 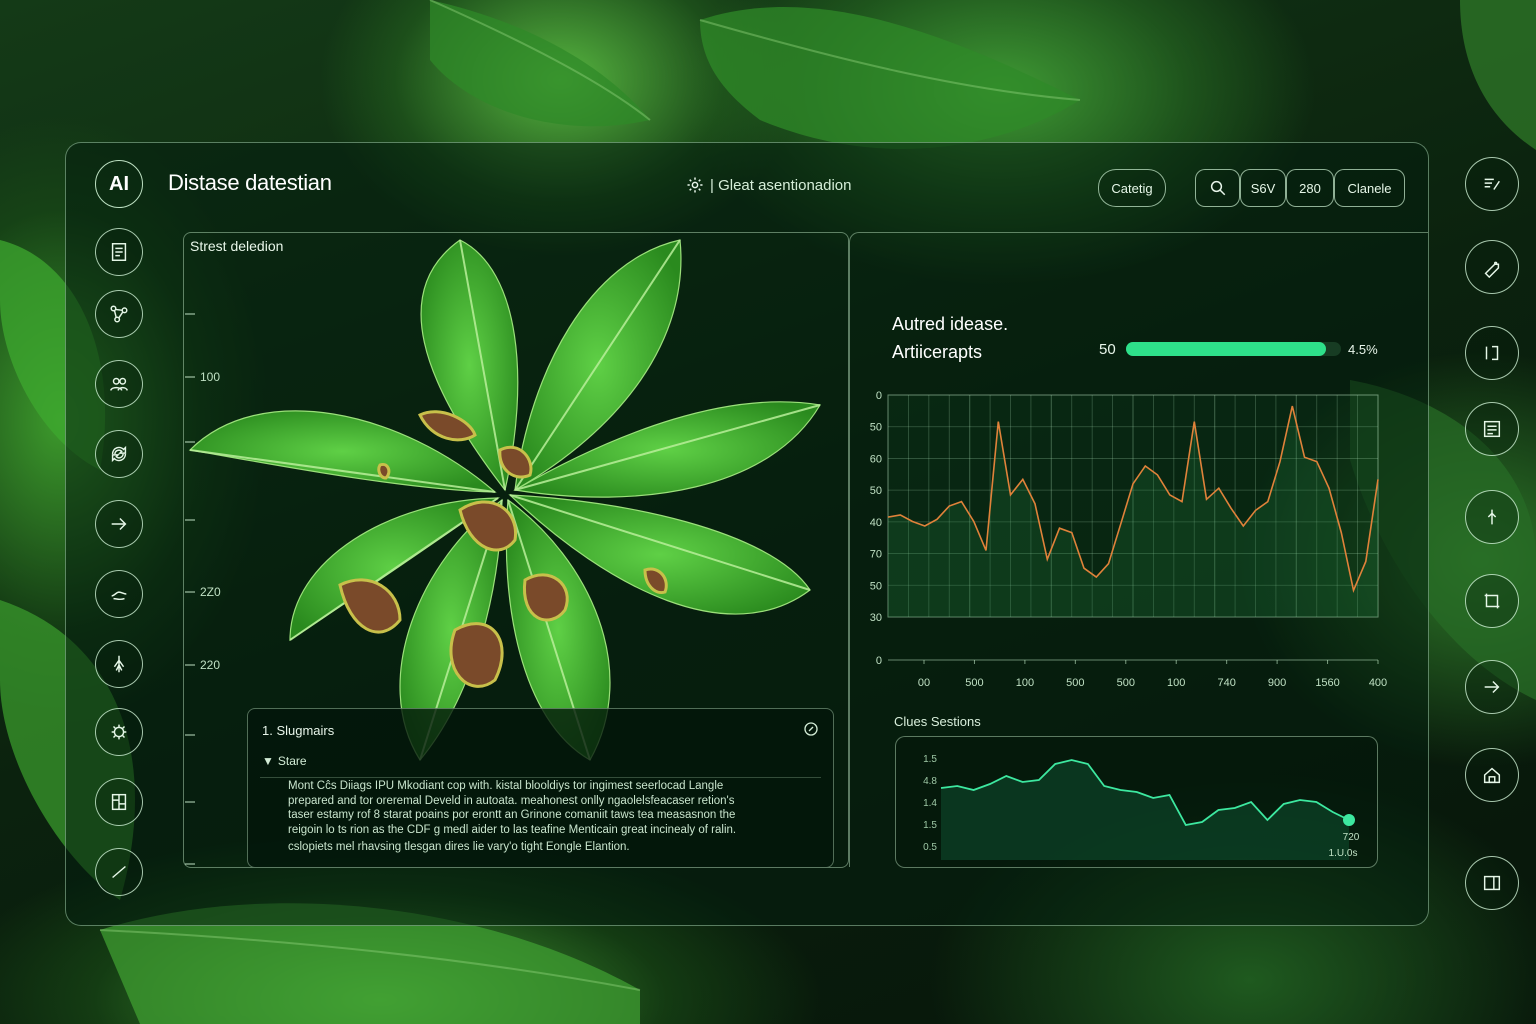 I want to click on tag-icon, so click(x=1492, y=269).